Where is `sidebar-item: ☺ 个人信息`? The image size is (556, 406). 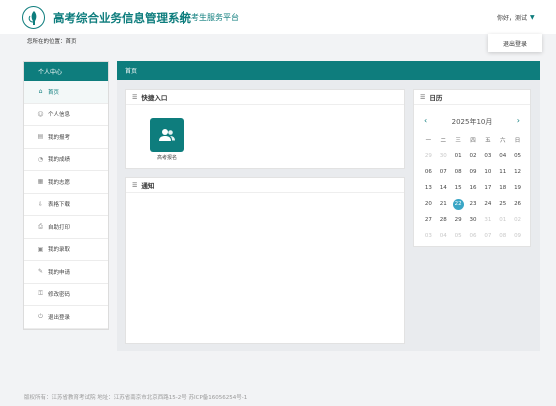 sidebar-item: ☺ 个人信息 is located at coordinates (66, 115).